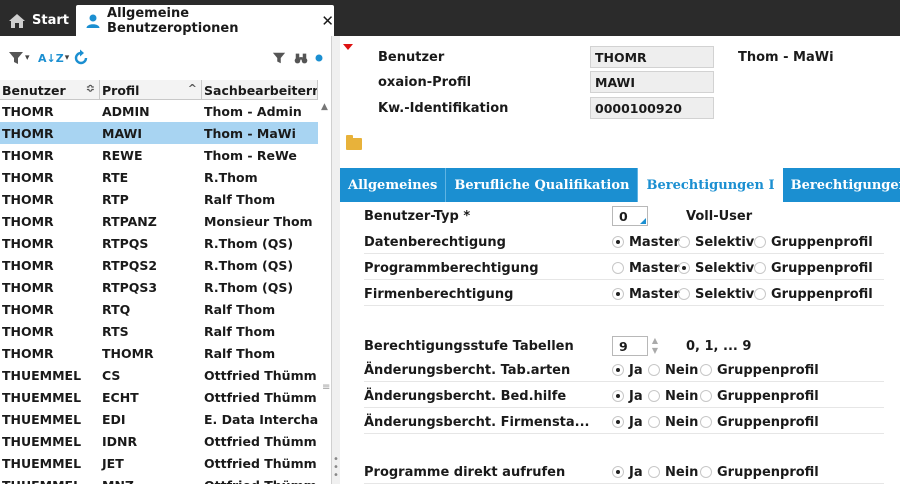 The image size is (900, 484). Describe the element at coordinates (327, 21) in the screenshot. I see `close-icon: ✕` at that location.